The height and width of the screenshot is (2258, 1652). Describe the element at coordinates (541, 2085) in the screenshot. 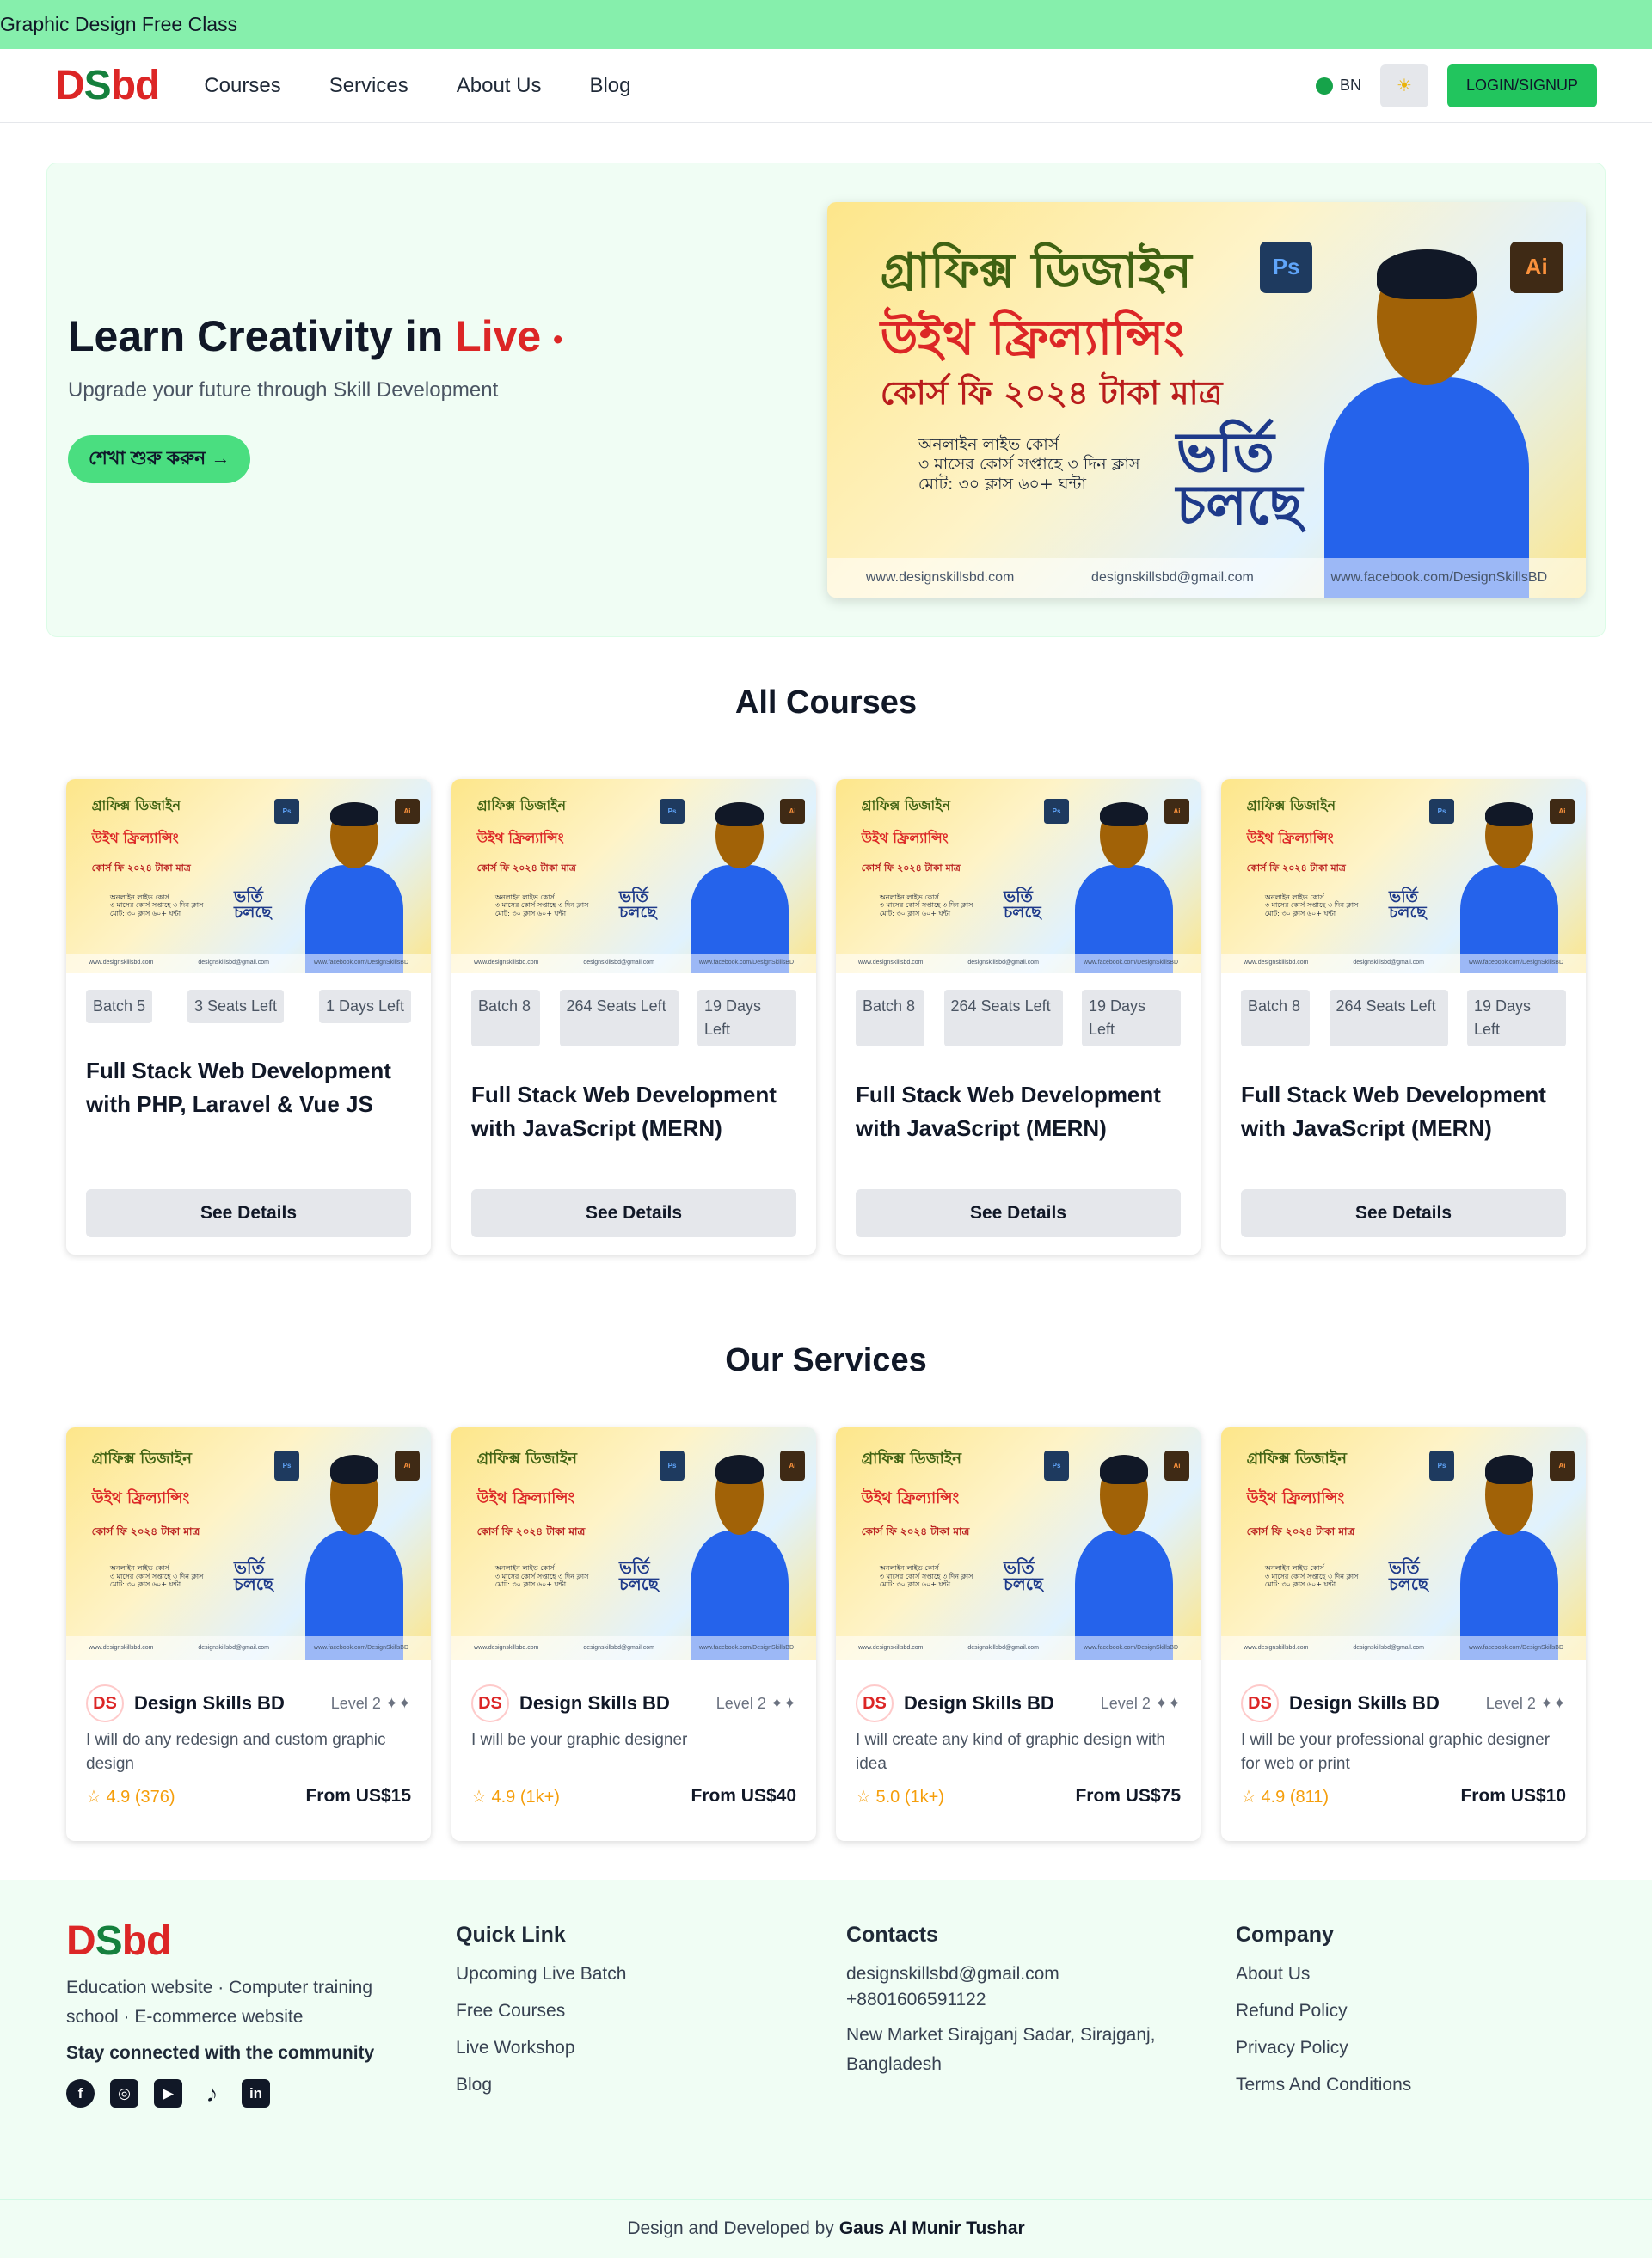

I see `footer-link-blog: Blog` at that location.